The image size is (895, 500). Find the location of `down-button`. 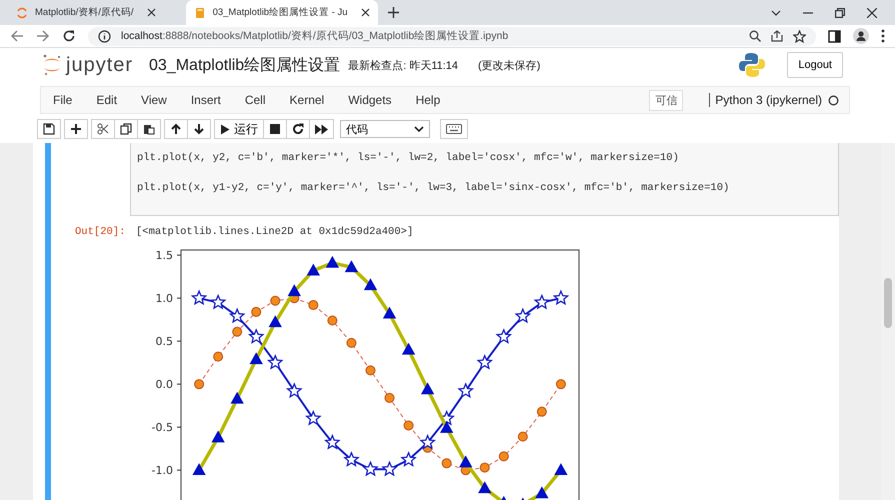

down-button is located at coordinates (199, 129).